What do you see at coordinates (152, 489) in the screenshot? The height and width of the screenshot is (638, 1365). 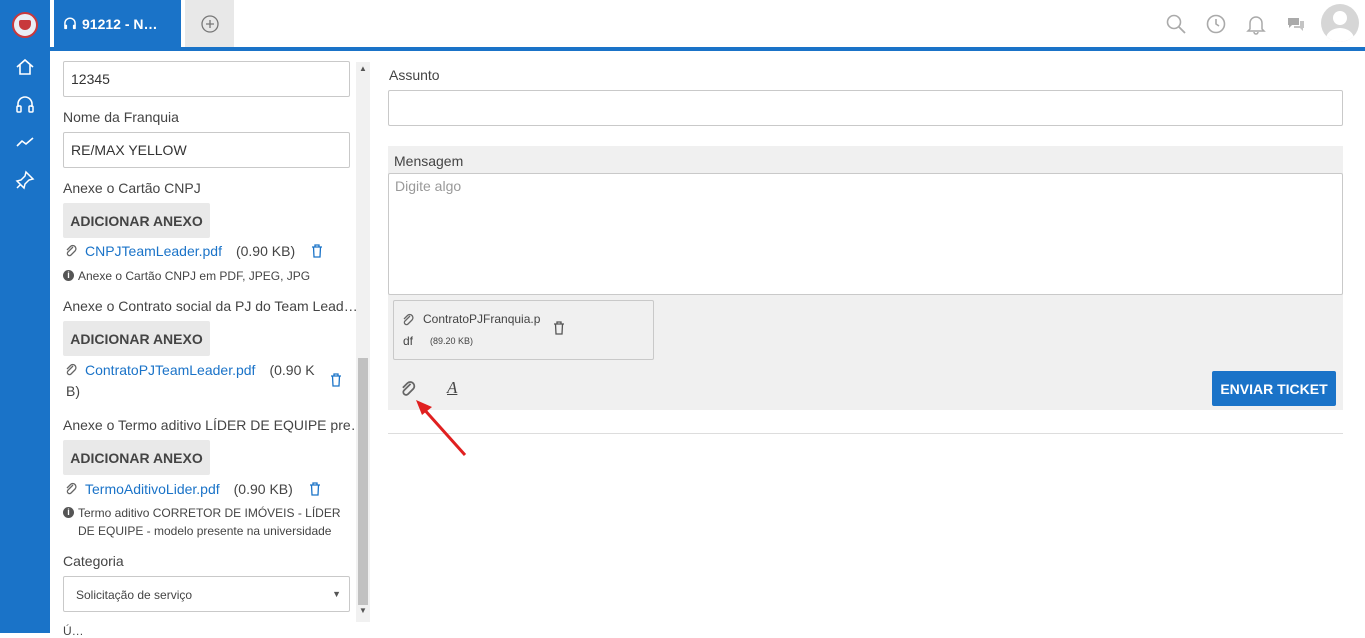 I see `termo-file-link: TermoAditivoLider.pdf` at bounding box center [152, 489].